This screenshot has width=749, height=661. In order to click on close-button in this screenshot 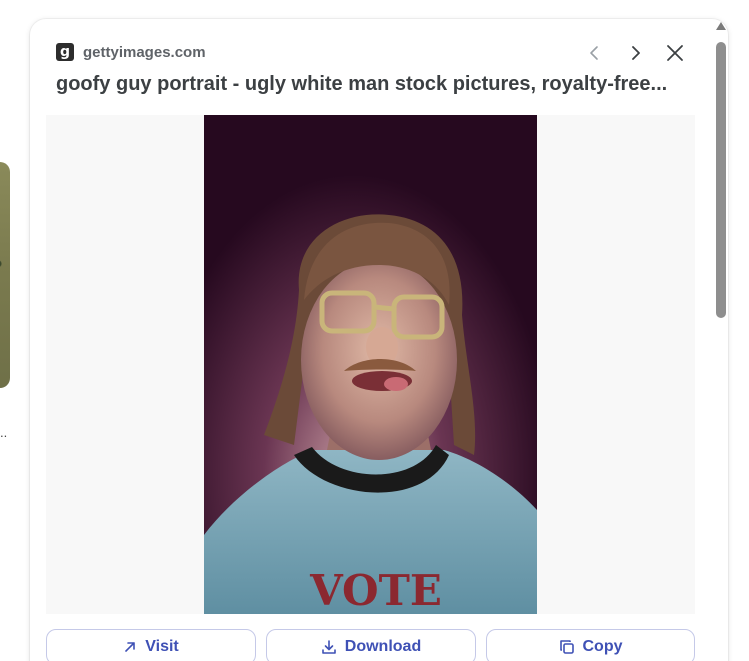, I will do `click(675, 53)`.